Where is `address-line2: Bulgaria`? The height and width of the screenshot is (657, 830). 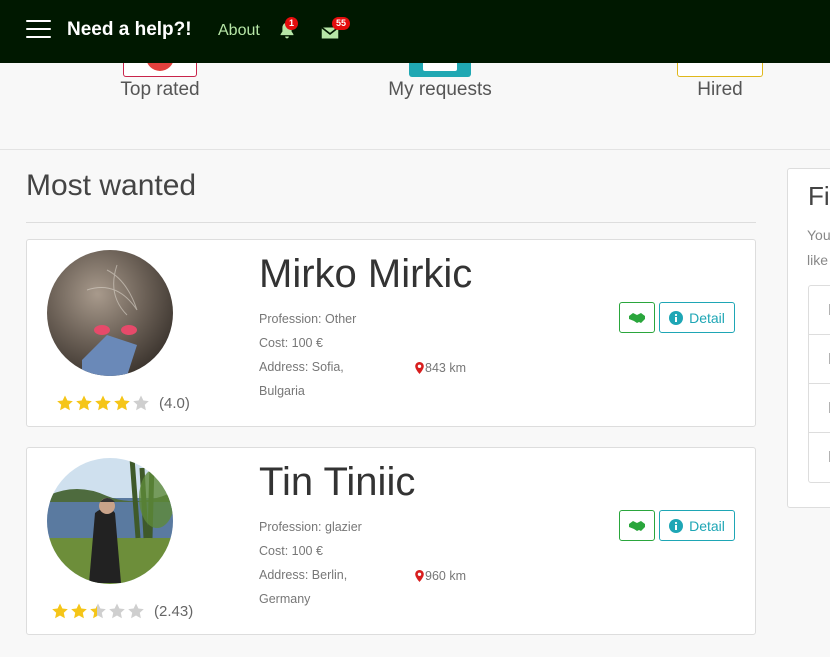 address-line2: Bulgaria is located at coordinates (282, 391).